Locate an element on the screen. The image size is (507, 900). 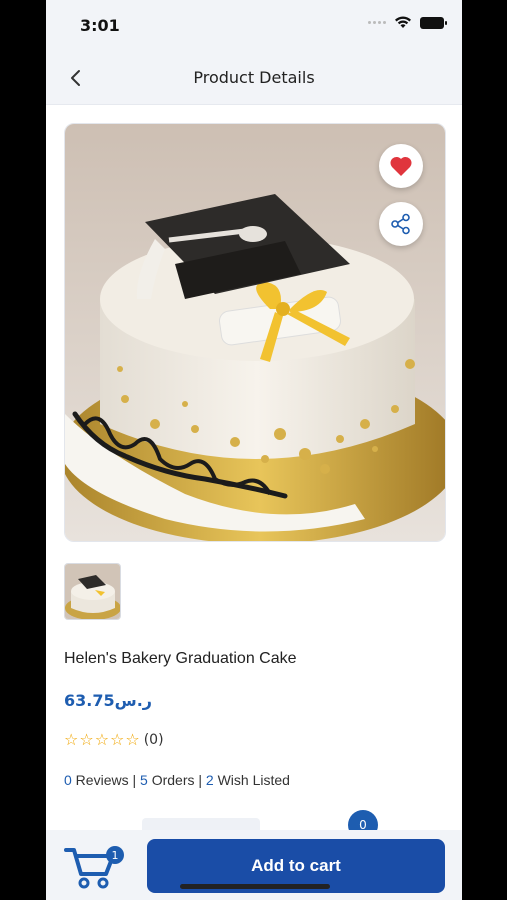
product-stats: 0 Reviews | 5 Orders | 2 Wish Listed is located at coordinates (177, 780).